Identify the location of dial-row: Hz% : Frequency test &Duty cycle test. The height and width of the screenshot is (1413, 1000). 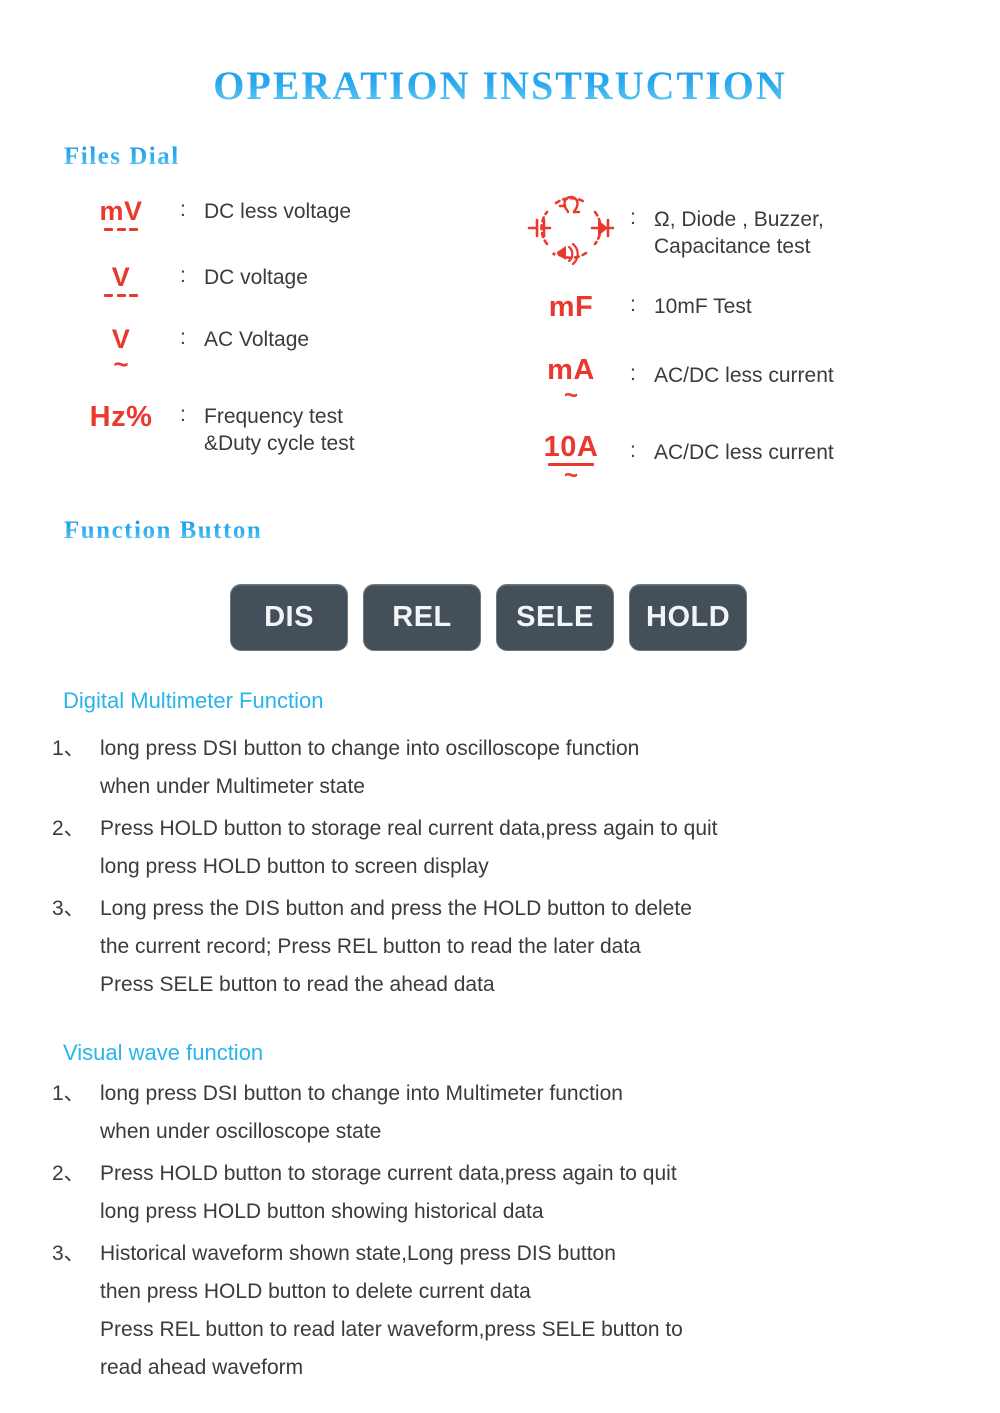
(277, 430).